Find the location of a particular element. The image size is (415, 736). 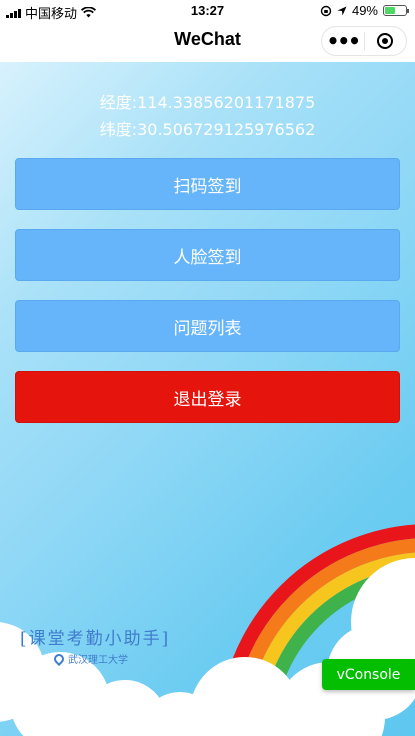

battery-icon is located at coordinates (396, 10).